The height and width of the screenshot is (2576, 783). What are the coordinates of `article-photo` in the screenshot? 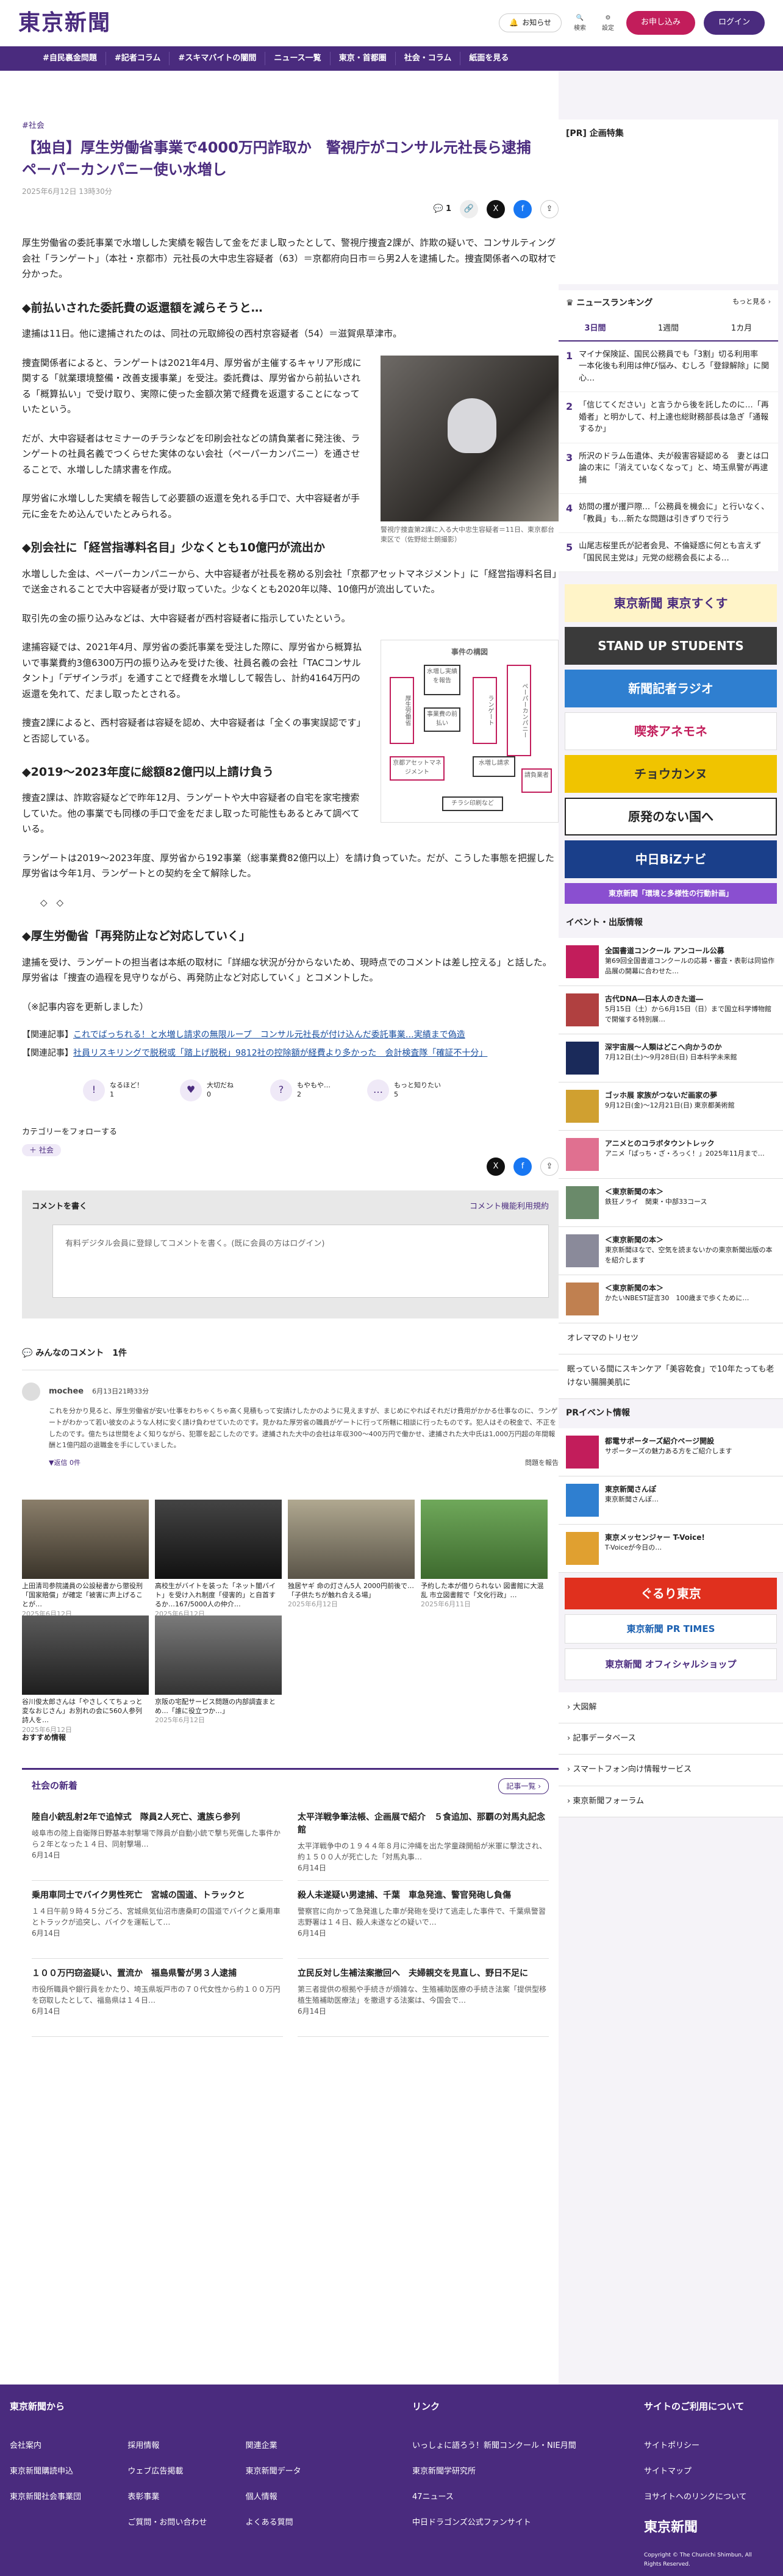 It's located at (470, 438).